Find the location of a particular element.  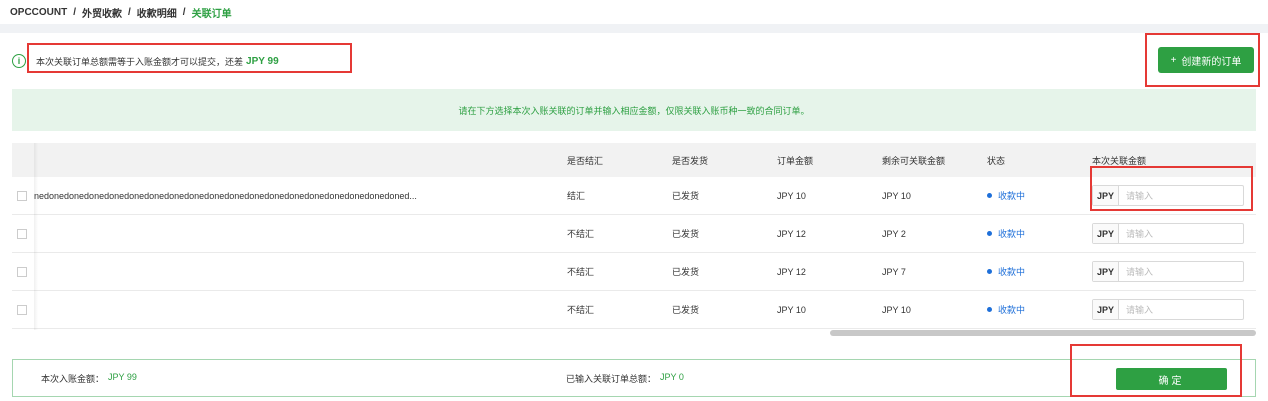

header-amount: 订单金额 is located at coordinates (795, 160).